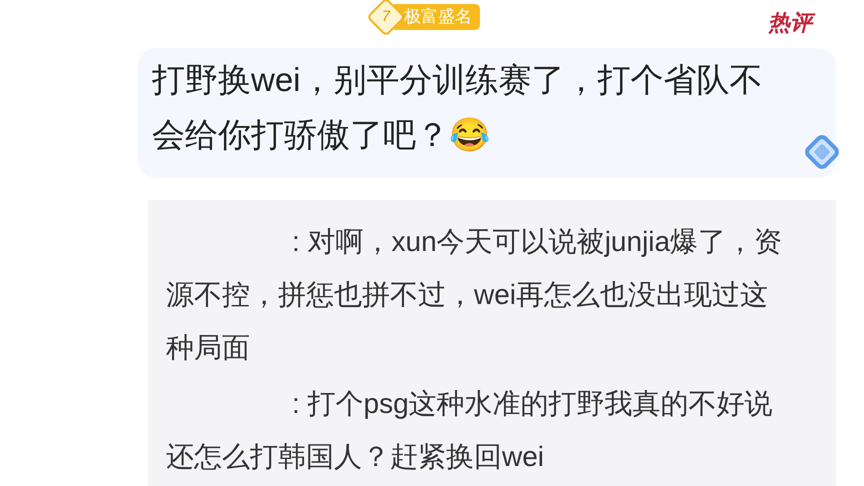 This screenshot has width=864, height=486. Describe the element at coordinates (458, 107) in the screenshot. I see `comment-text: 打野换wei，别平分训练赛了，打个省队不会给你打骄傲了吧？😂` at that location.